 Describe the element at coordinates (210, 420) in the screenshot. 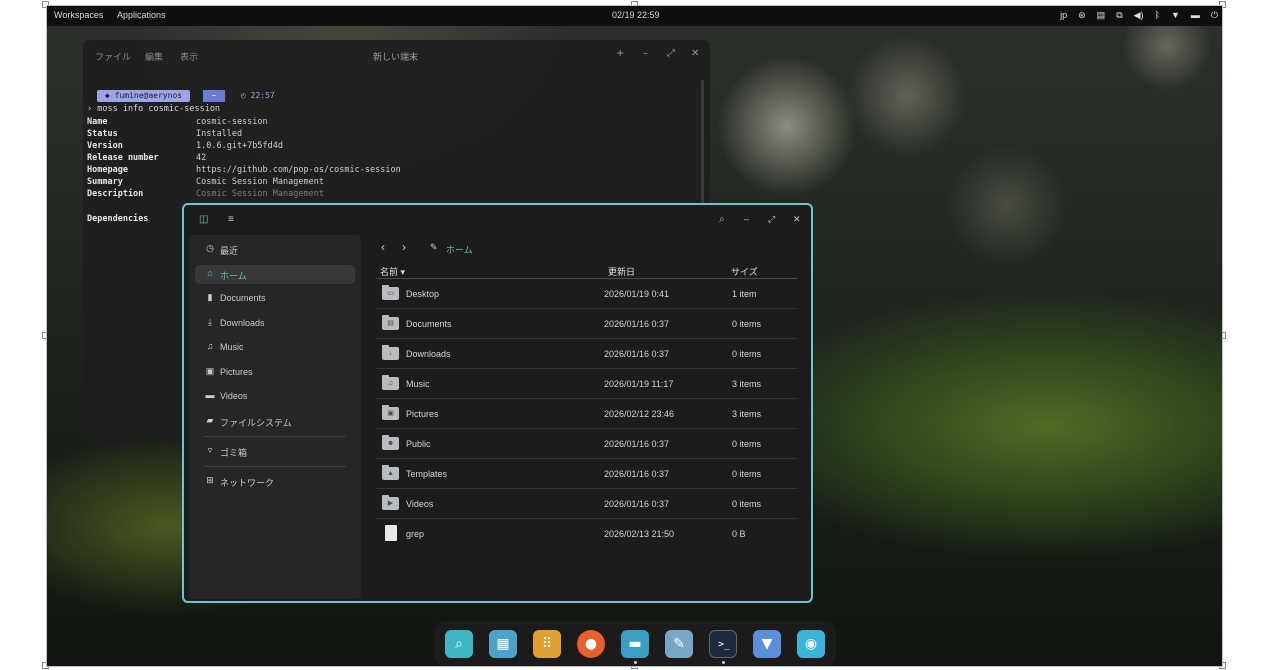

I see `folder-icon: ▰` at that location.